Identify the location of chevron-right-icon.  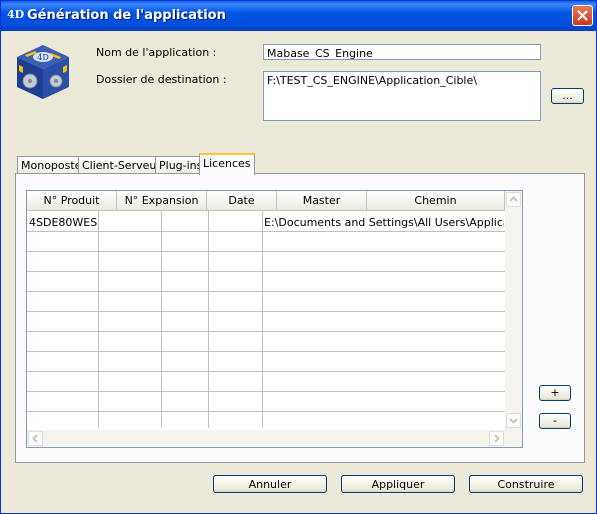
(497, 438).